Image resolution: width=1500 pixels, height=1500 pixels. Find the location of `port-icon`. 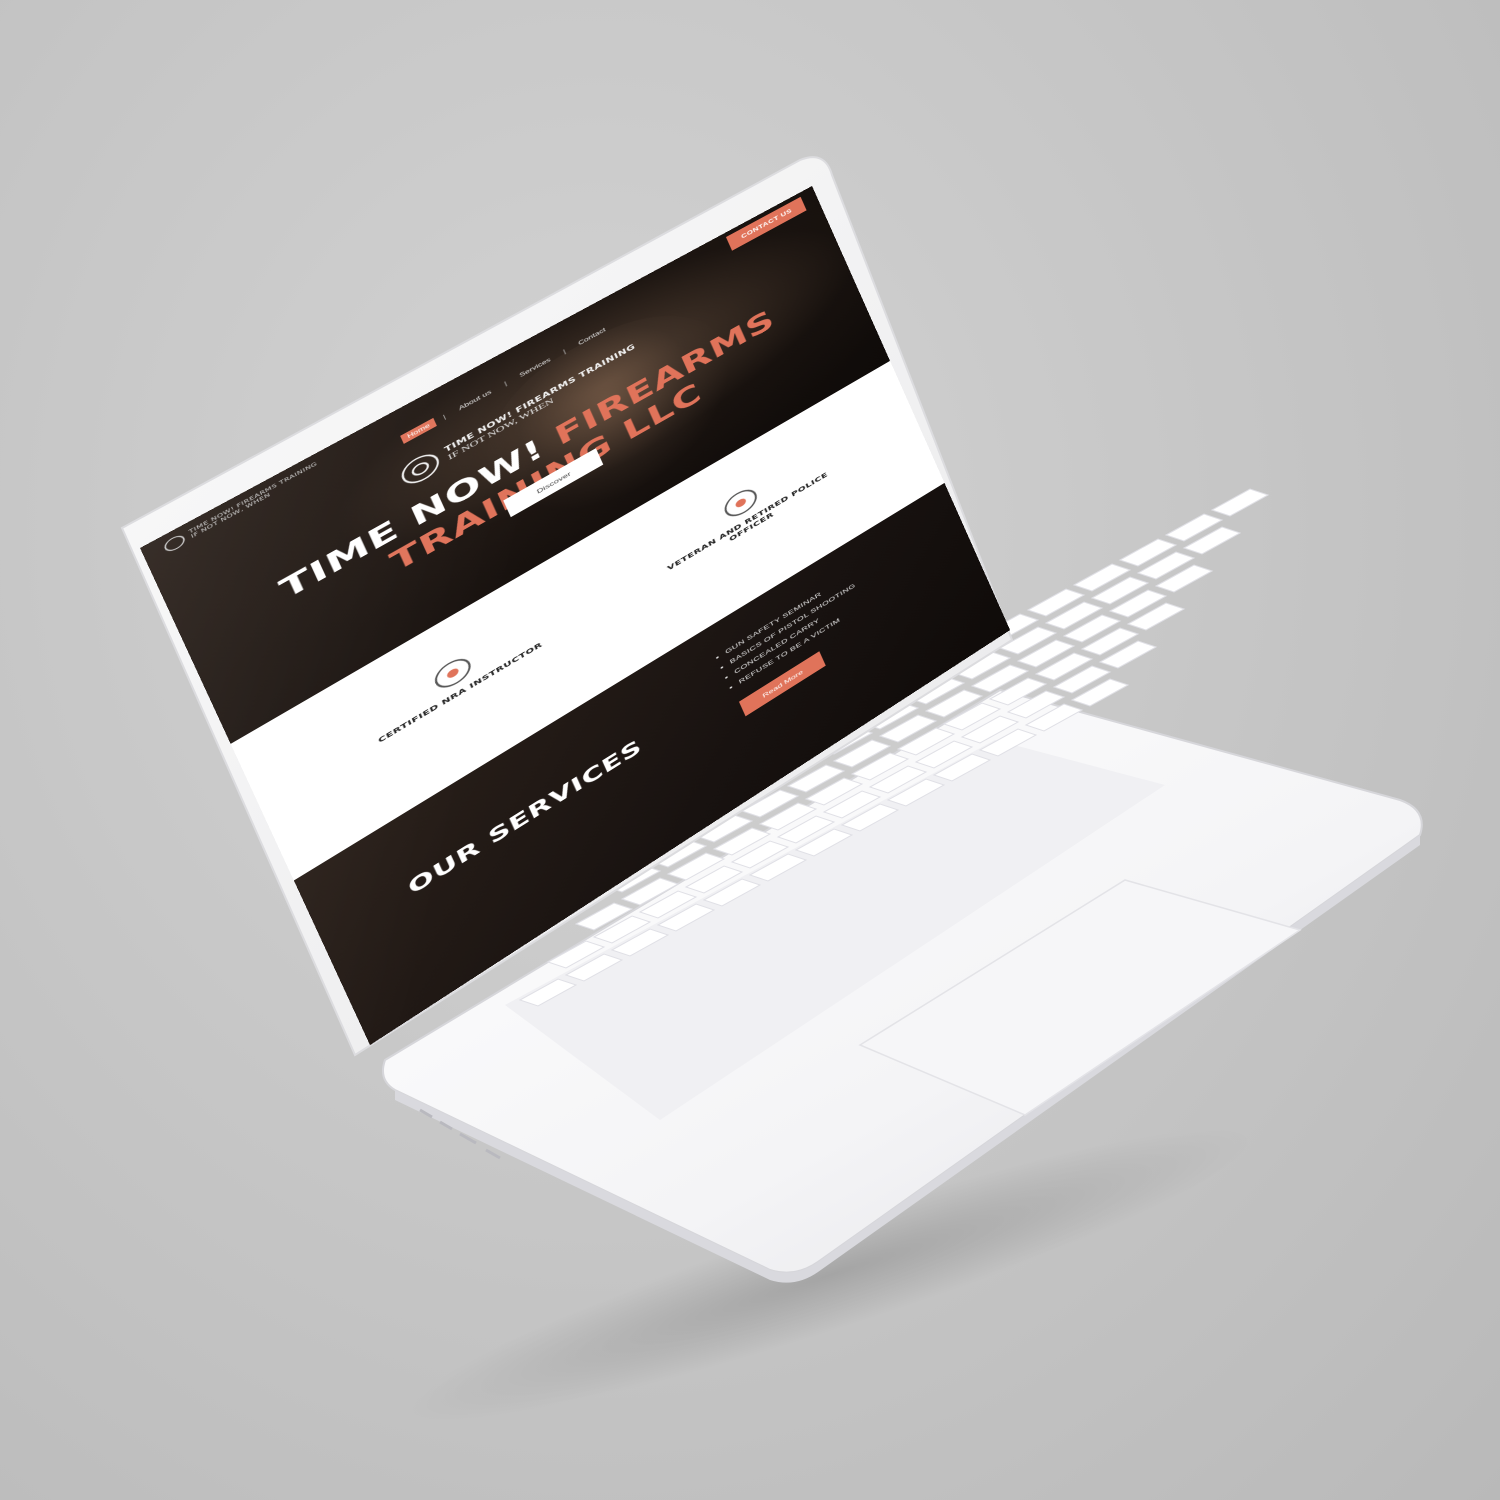

port-icon is located at coordinates (493, 1154).